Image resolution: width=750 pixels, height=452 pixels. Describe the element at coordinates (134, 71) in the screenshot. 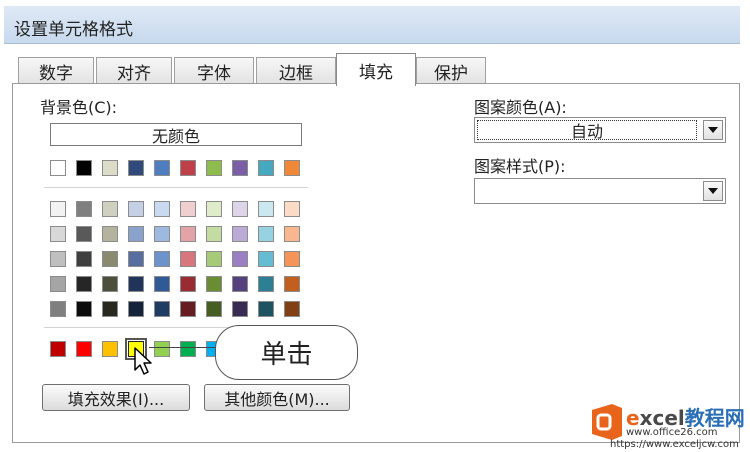

I see `tab-alignment: 对齐` at that location.